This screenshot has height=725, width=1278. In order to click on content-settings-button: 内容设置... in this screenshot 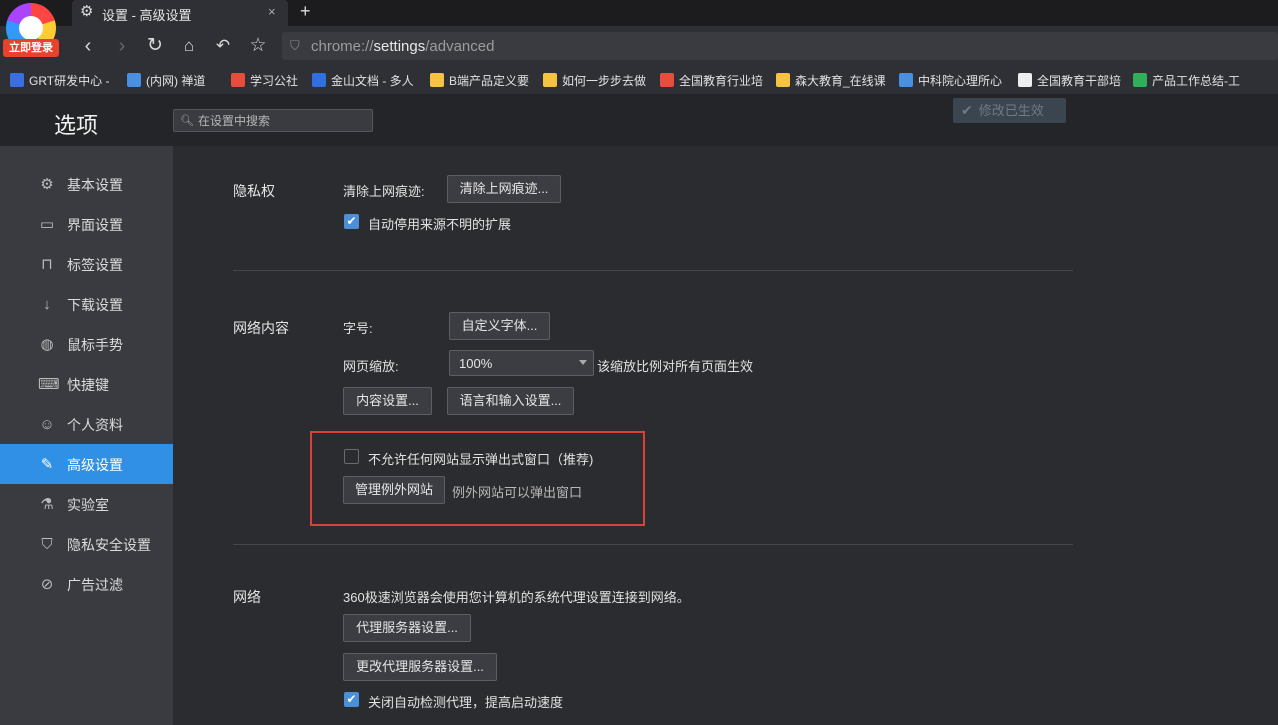, I will do `click(387, 401)`.